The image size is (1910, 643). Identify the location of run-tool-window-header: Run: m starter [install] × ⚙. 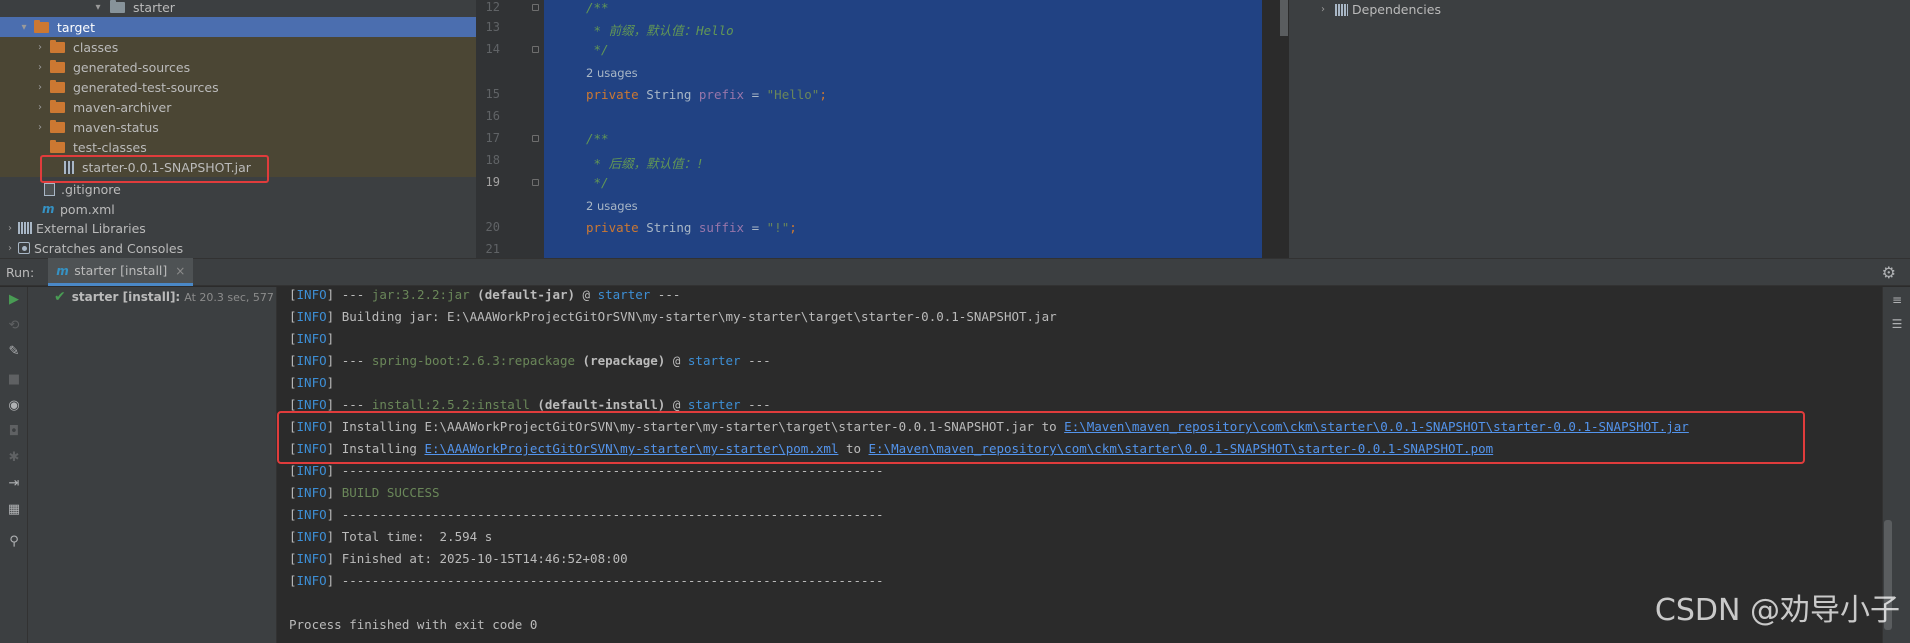
(955, 272).